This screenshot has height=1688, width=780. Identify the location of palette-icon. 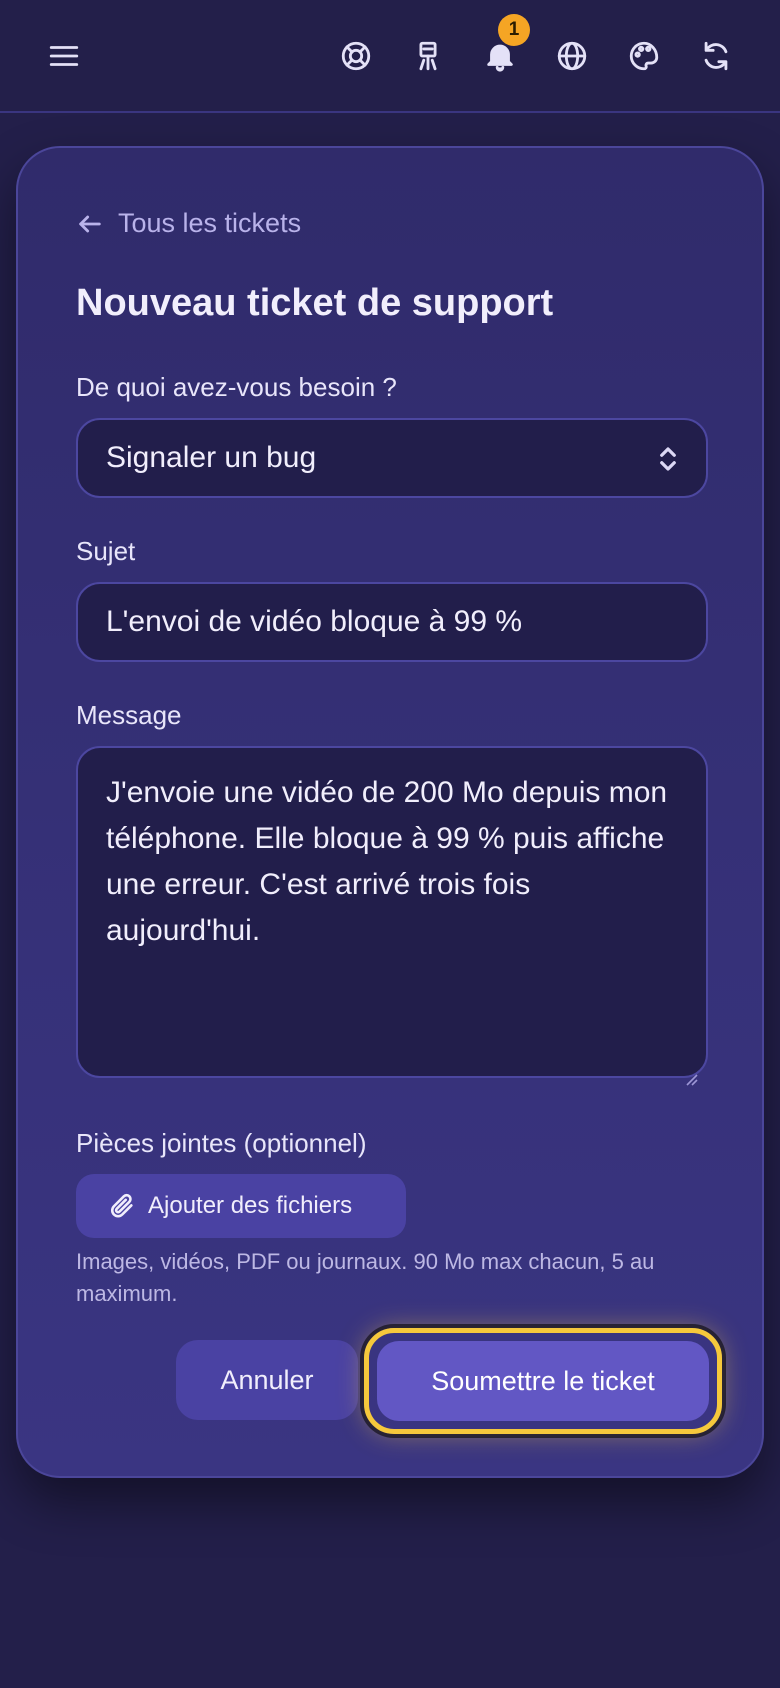
(644, 56).